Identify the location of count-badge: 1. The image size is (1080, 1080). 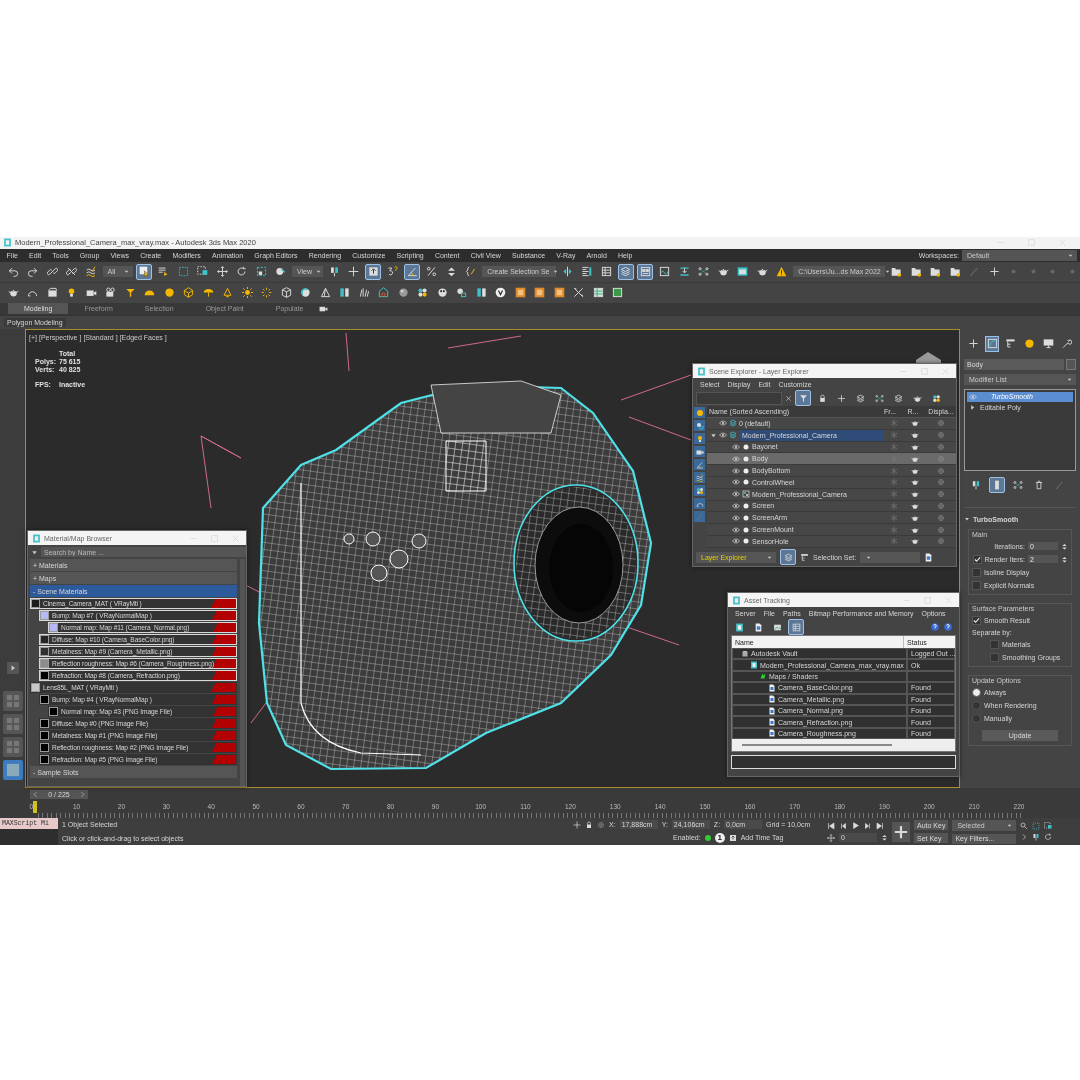
(719, 838).